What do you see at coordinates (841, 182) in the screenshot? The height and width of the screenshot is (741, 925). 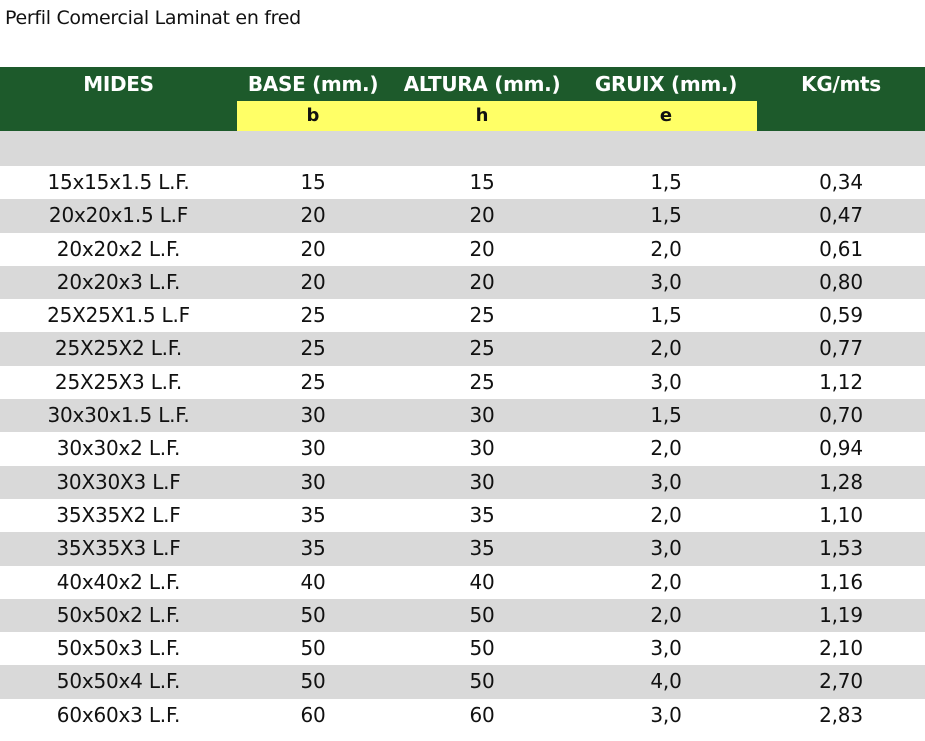 I see `cell-kg-mts: 0,34` at bounding box center [841, 182].